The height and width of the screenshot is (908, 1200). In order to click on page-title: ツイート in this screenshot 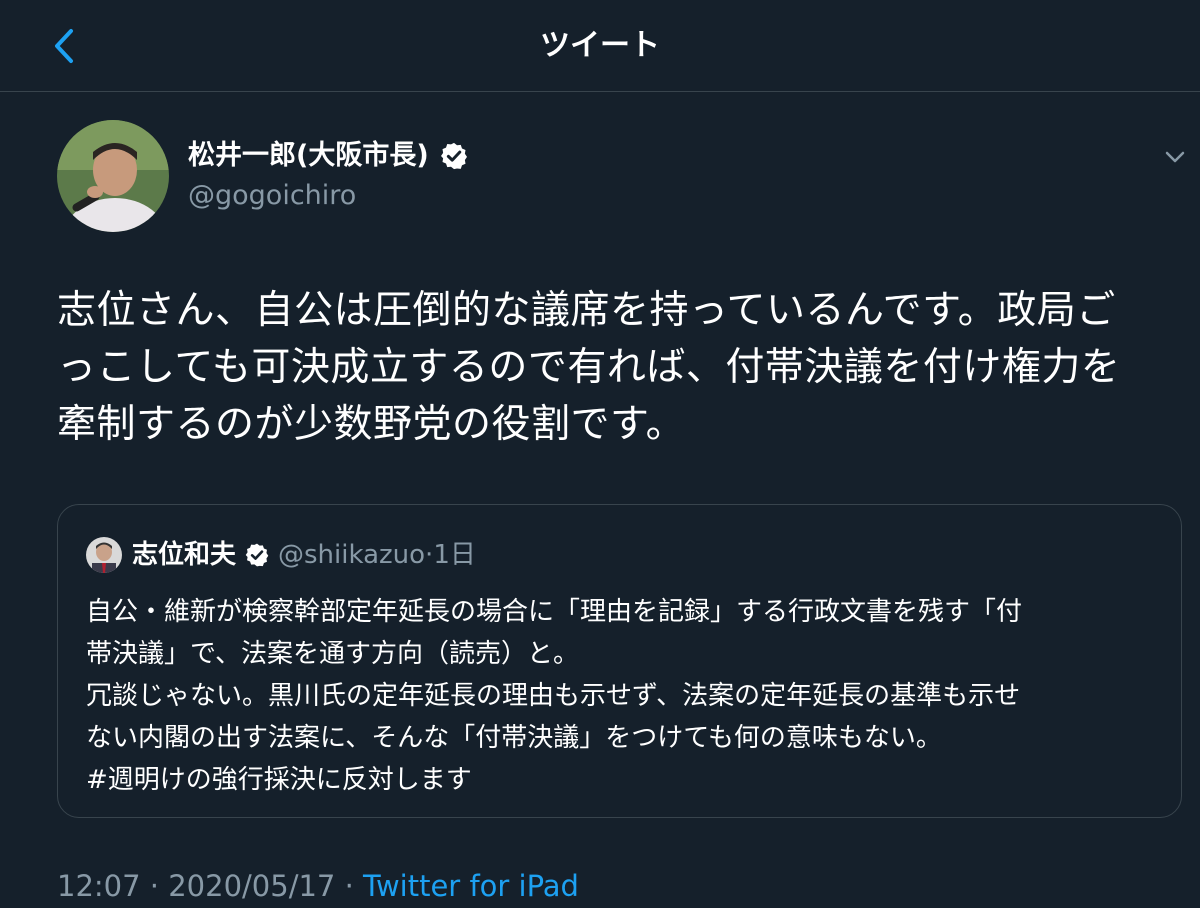, I will do `click(600, 45)`.